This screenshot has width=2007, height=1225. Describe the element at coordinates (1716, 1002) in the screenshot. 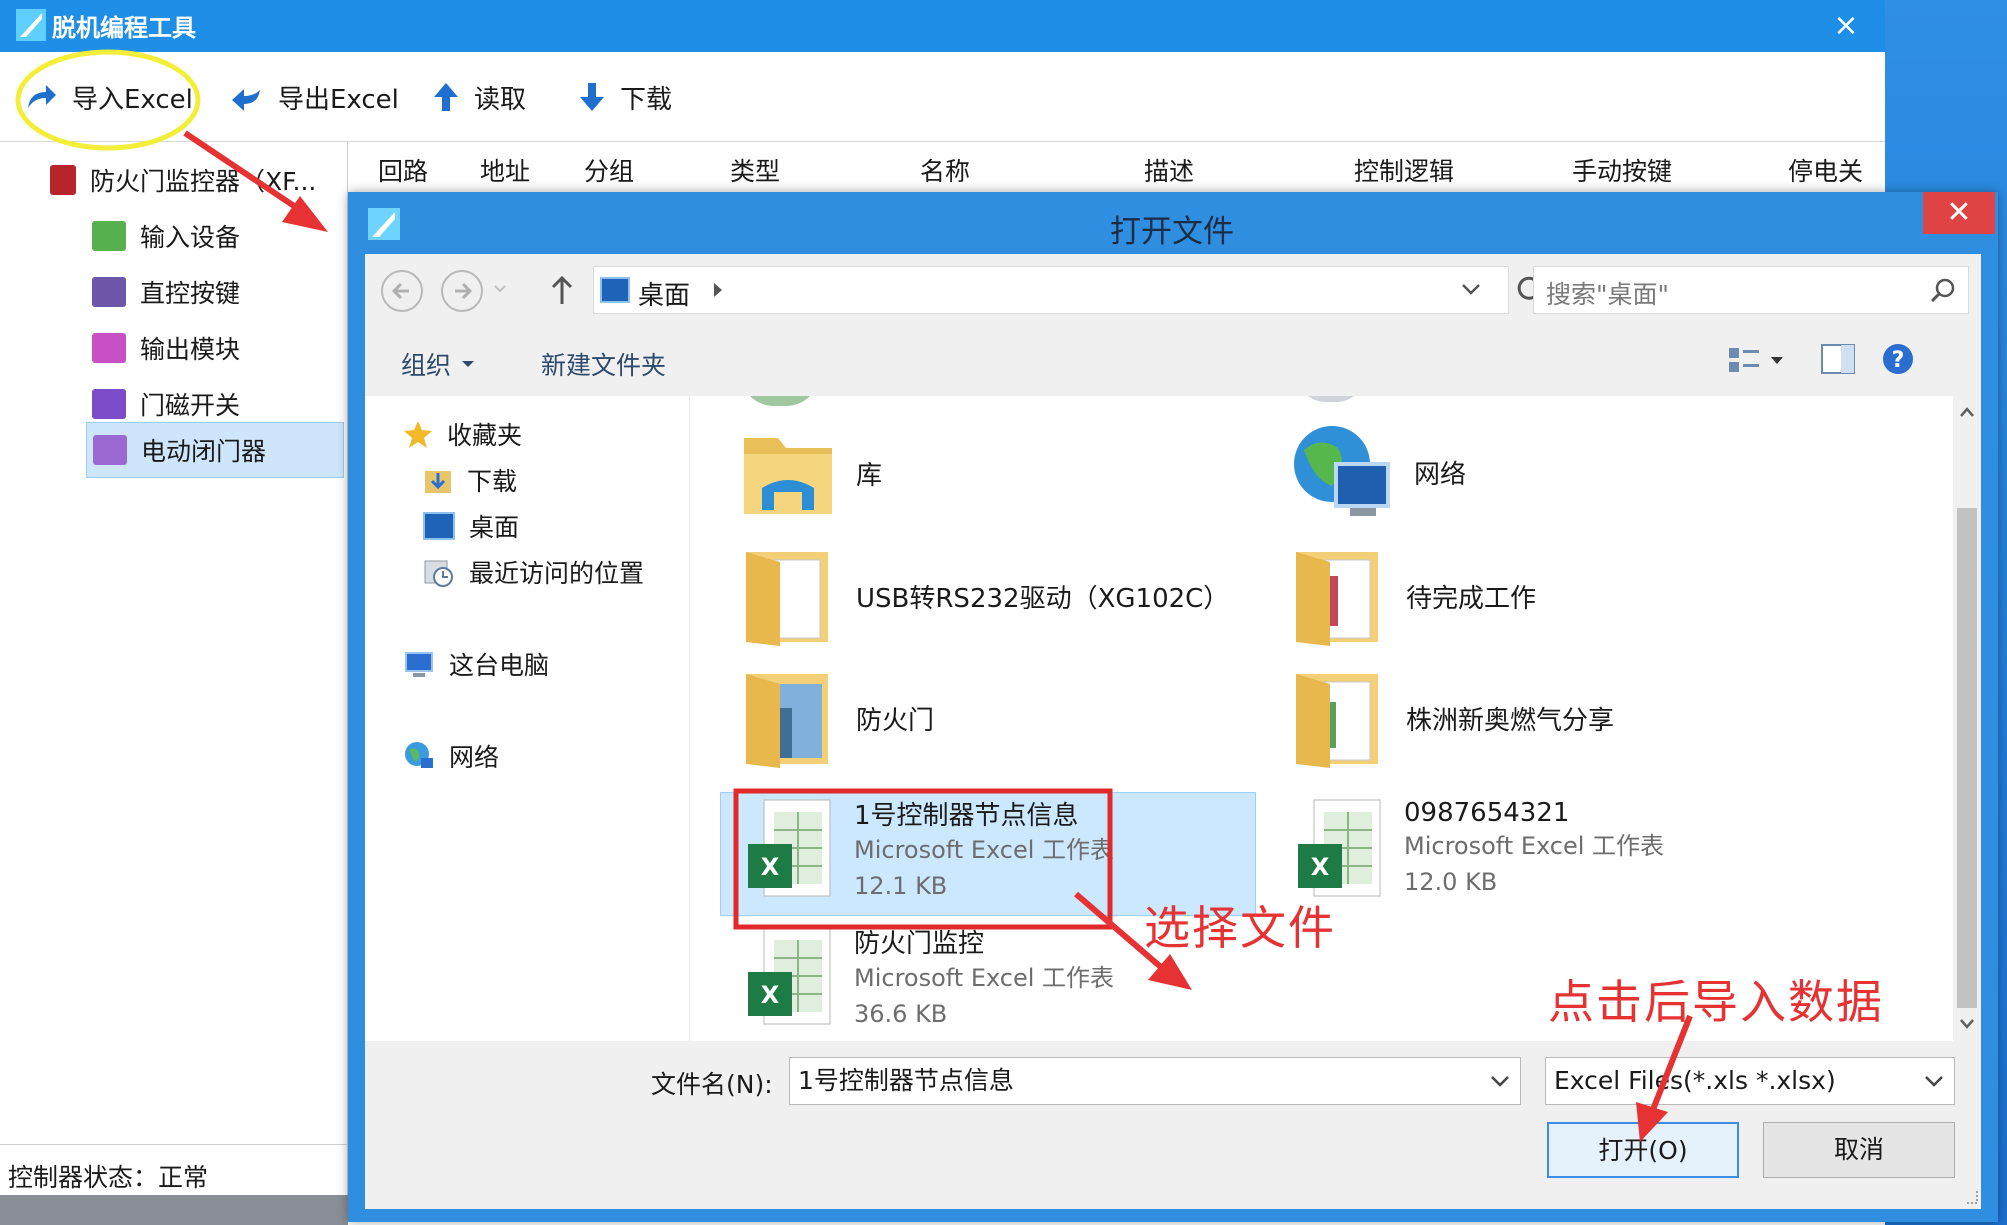

I see `click-import-annotation: 点击后导入数据` at that location.